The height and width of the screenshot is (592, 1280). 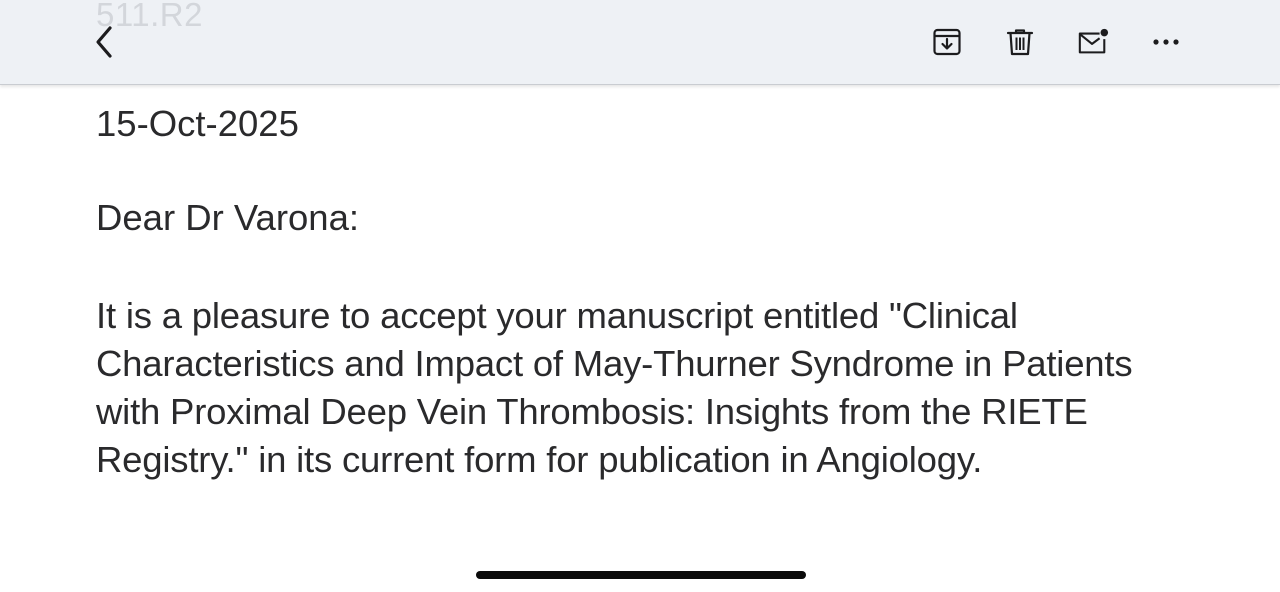 I want to click on top-toolbar: 511.R2, so click(x=640, y=42).